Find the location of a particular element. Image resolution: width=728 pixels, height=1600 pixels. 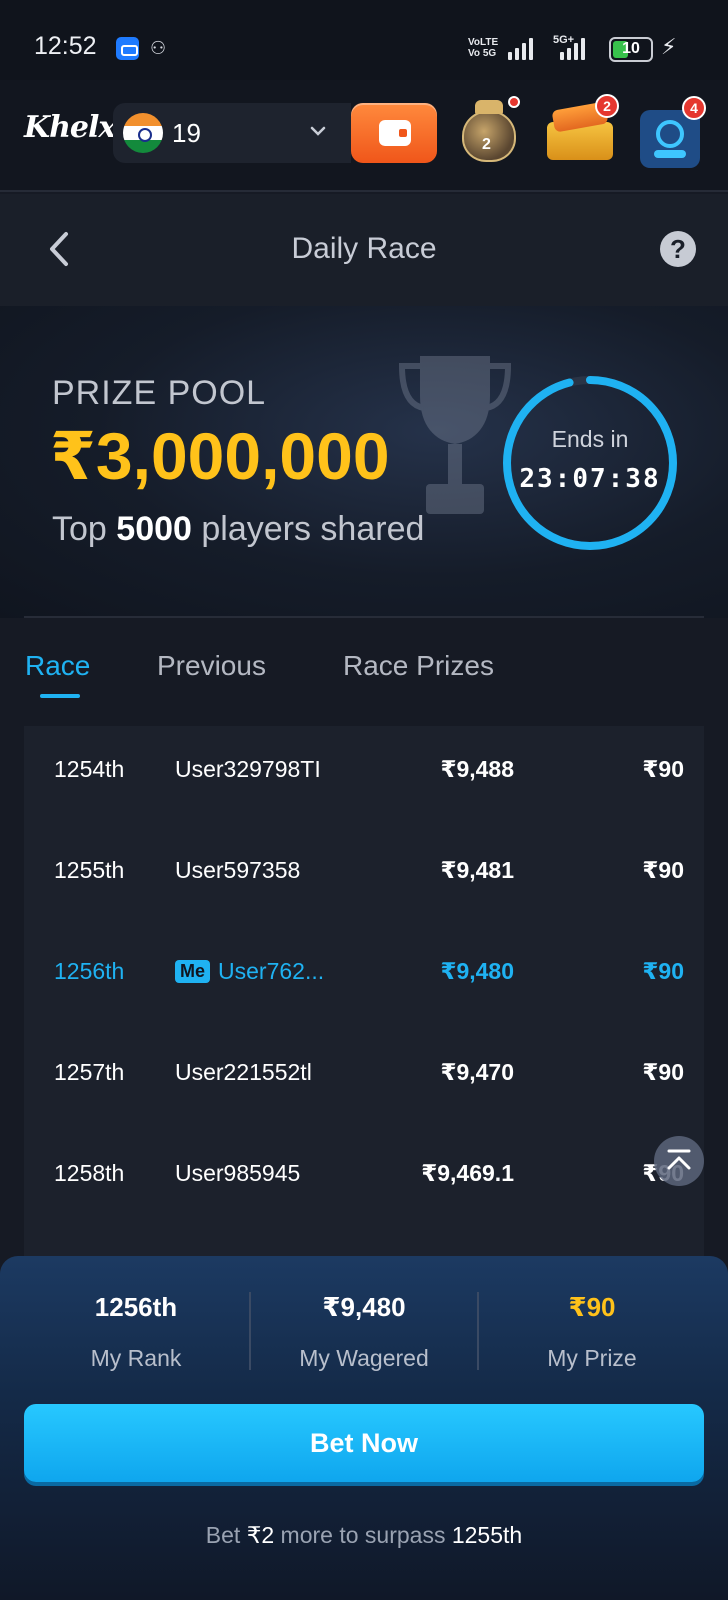

tab-previous: Previous is located at coordinates (211, 666).